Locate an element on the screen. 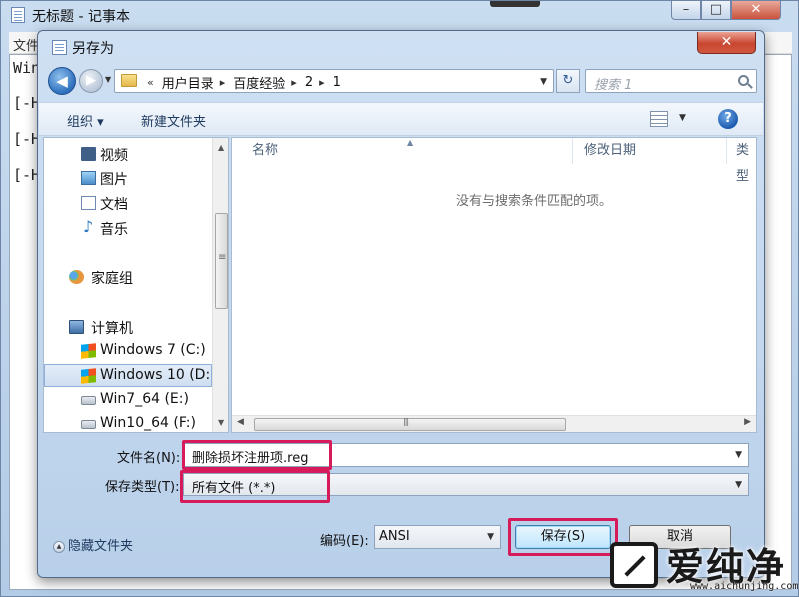 The height and width of the screenshot is (597, 799). search-placeholder: 搜索 1 is located at coordinates (613, 85).